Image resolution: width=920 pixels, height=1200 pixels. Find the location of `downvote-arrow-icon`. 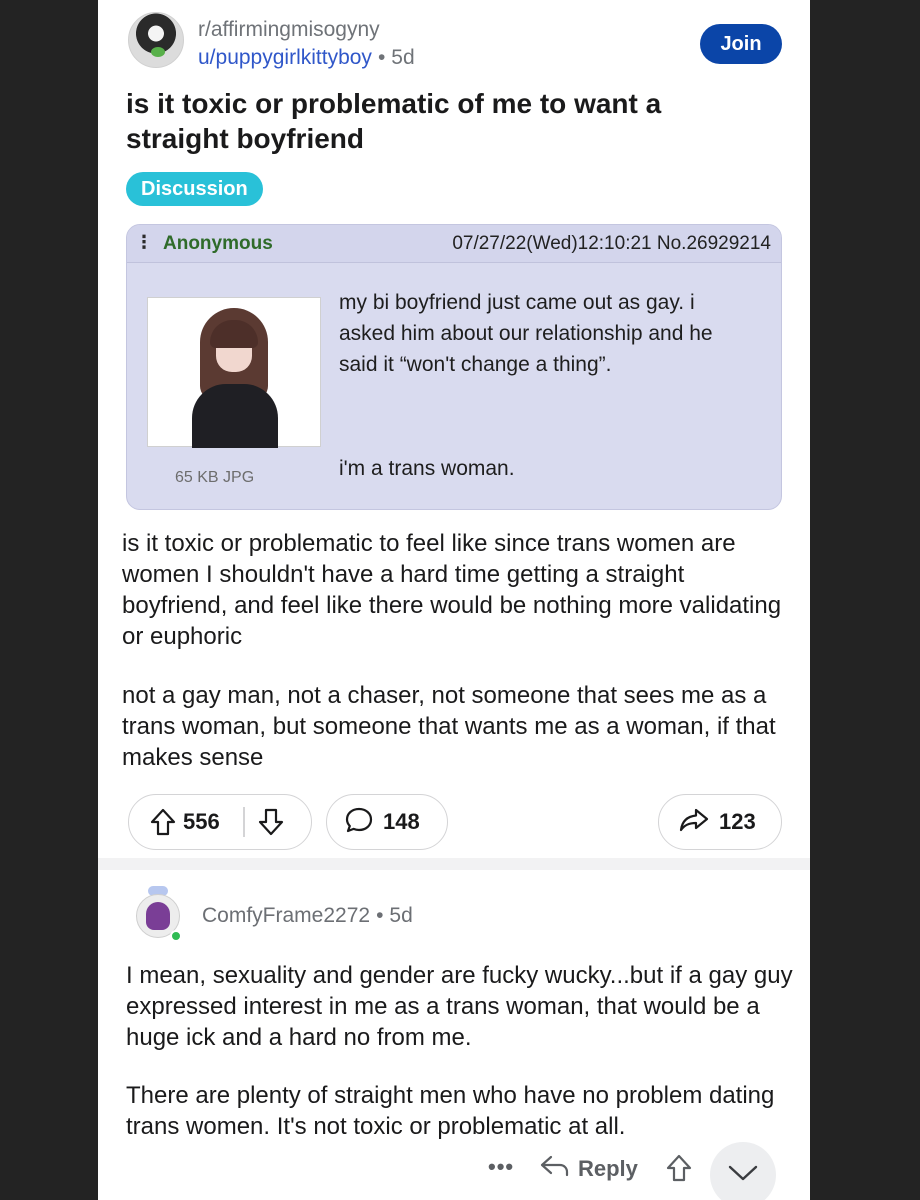

downvote-arrow-icon is located at coordinates (271, 822).